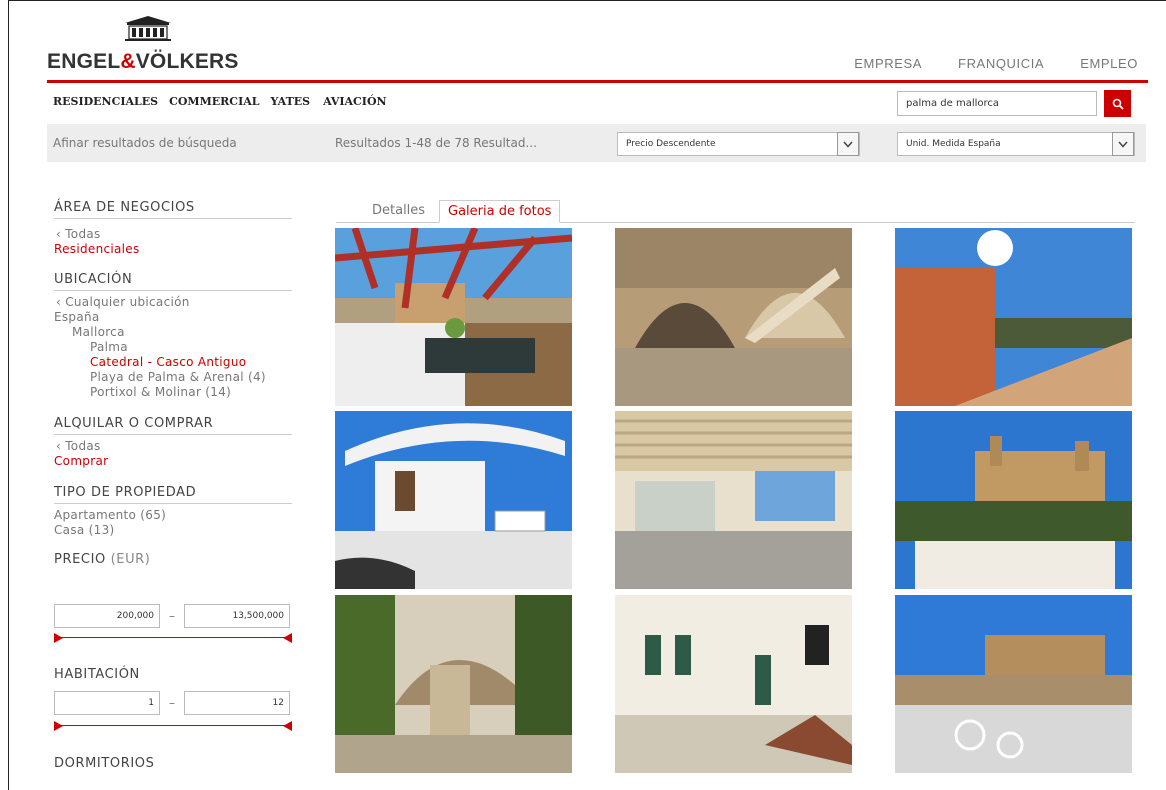 The height and width of the screenshot is (790, 1166). Describe the element at coordinates (174, 302) in the screenshot. I see `ubicacion-all-link: Cualquier ubicación` at that location.